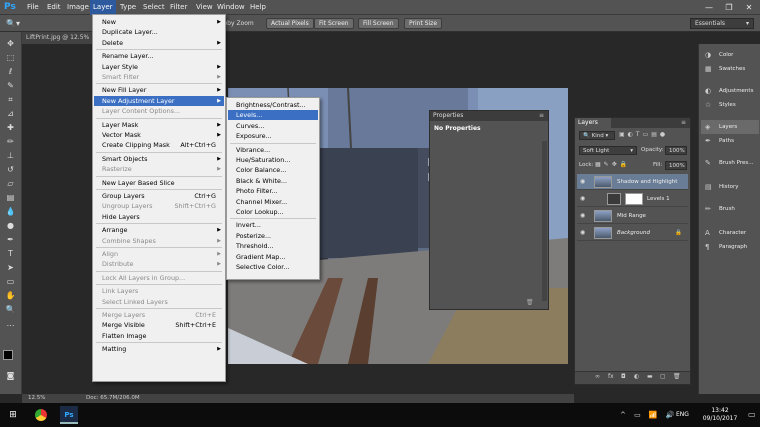 The height and width of the screenshot is (427, 760). I want to click on layer-menu-item-new-layer-based-slice: New Layer Based Slice, so click(159, 183).